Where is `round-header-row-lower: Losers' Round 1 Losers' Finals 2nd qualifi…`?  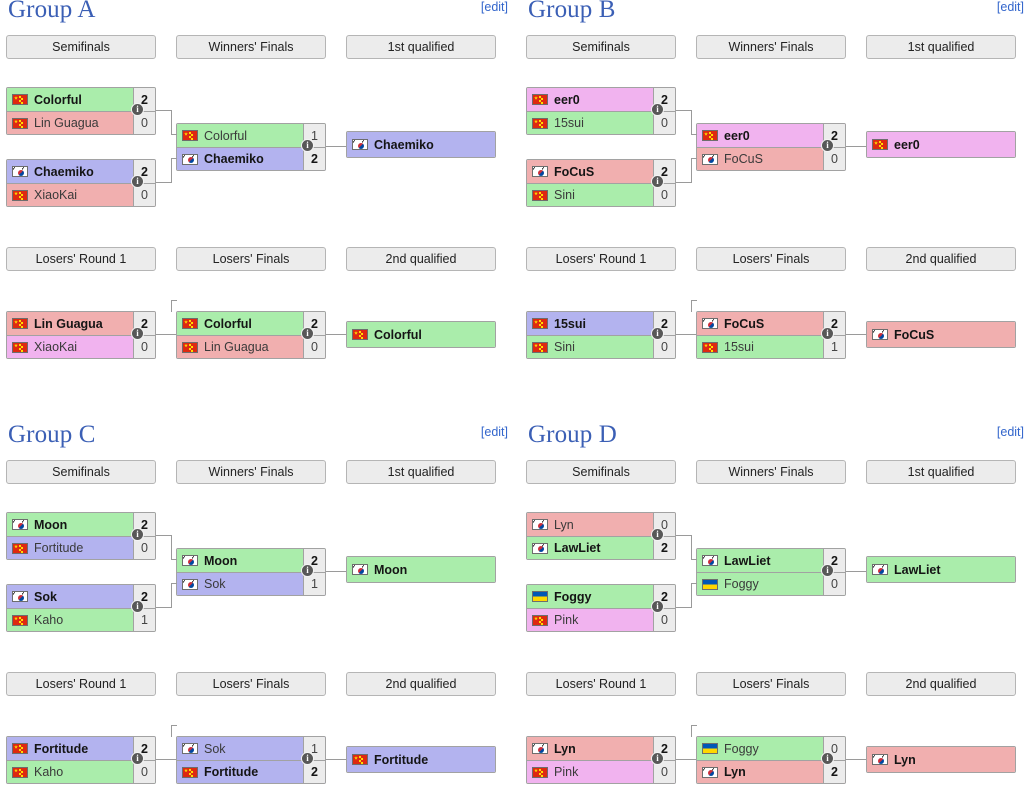 round-header-row-lower: Losers' Round 1 Losers' Finals 2nd qualifi… is located at coordinates (260, 684).